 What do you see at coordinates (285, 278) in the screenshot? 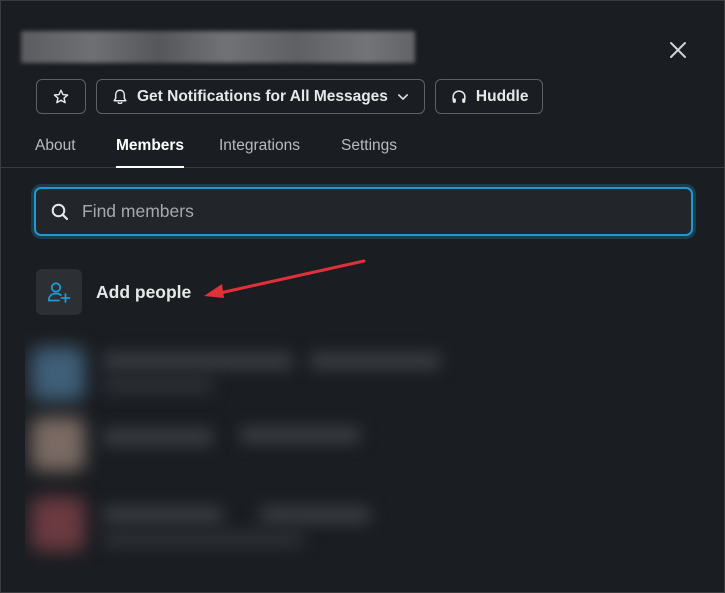
I see `annotation-arrow` at bounding box center [285, 278].